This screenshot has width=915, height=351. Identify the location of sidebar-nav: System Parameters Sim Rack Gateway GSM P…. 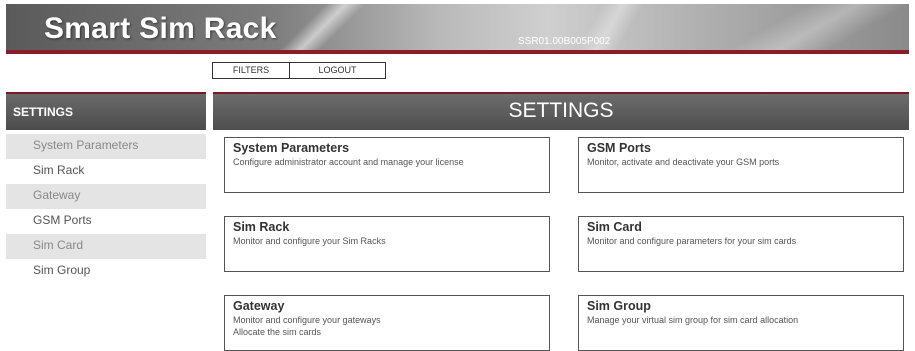
(106, 209).